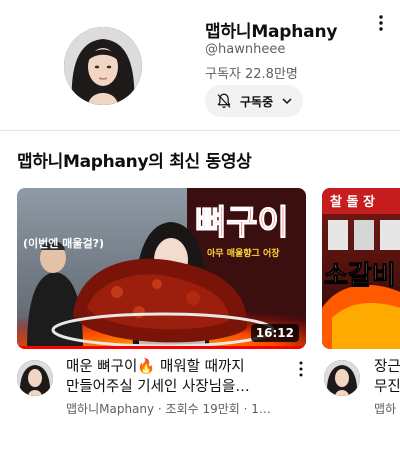 This screenshot has width=400, height=450. What do you see at coordinates (243, 253) in the screenshot?
I see `svg-text: 아무 매울향그 어장` at bounding box center [243, 253].